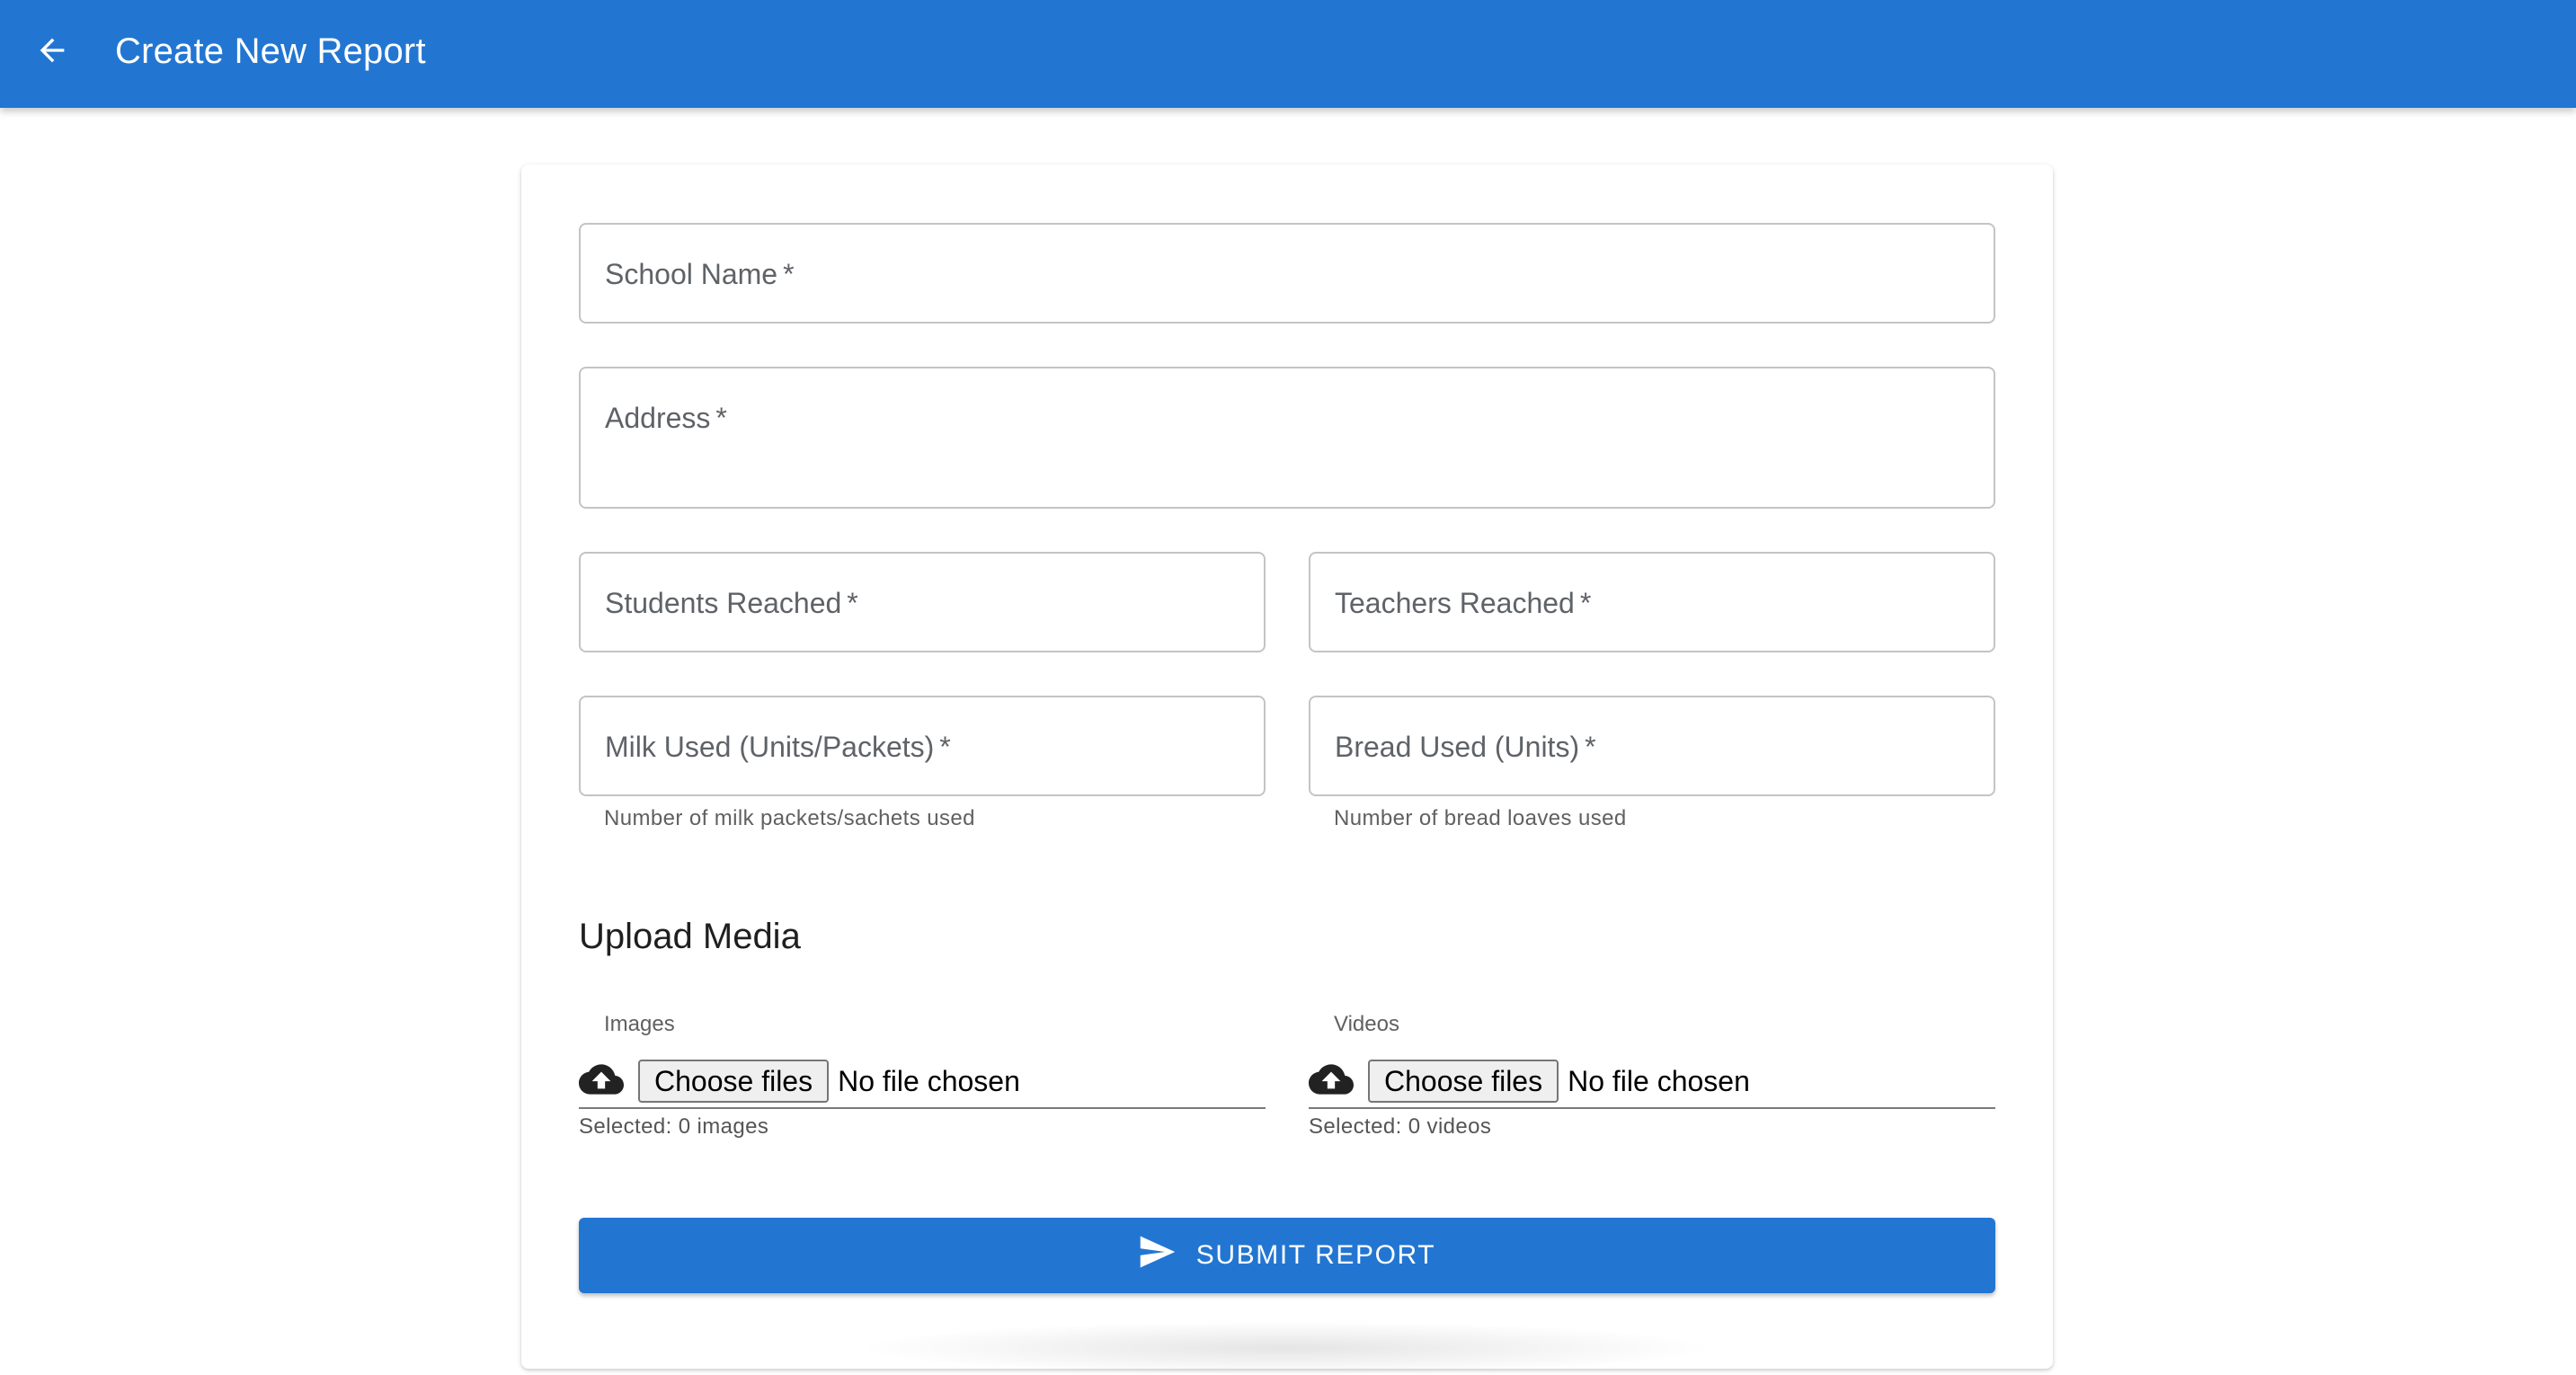  I want to click on back-button, so click(52, 52).